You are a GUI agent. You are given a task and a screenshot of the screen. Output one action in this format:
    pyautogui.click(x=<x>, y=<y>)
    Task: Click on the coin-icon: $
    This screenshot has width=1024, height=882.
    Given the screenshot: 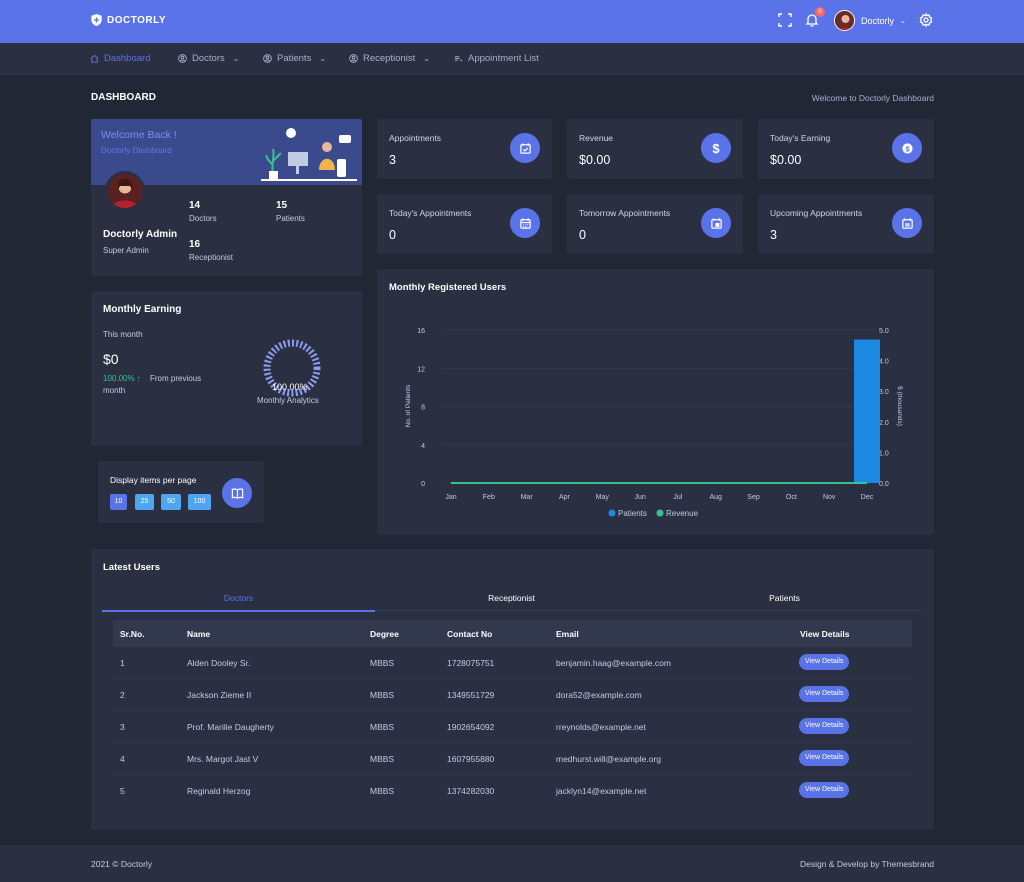 What is the action you would take?
    pyautogui.click(x=907, y=148)
    